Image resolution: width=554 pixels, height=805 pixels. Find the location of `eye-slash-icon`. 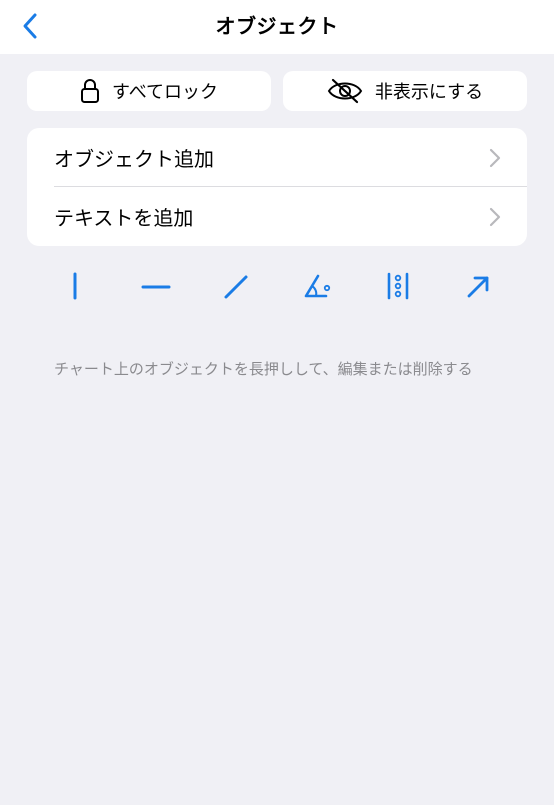

eye-slash-icon is located at coordinates (345, 91).